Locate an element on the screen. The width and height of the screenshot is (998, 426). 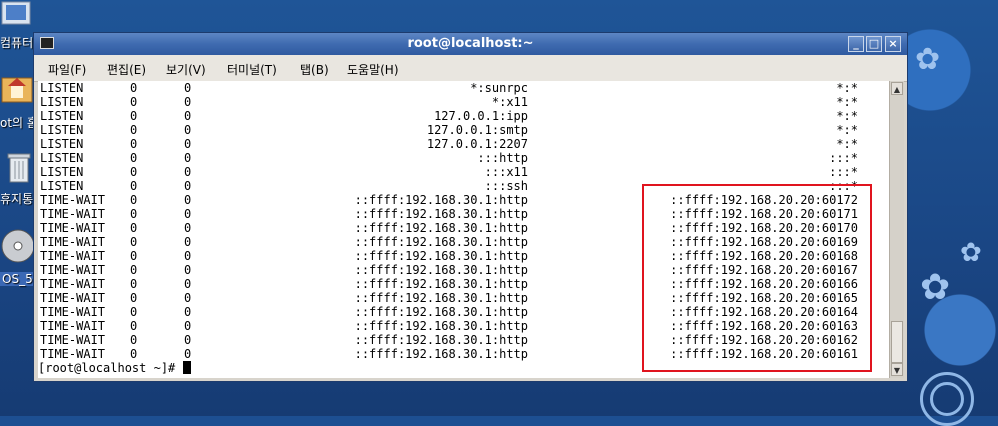
scroll-up-arrow-icon: ▲ is located at coordinates (897, 88).